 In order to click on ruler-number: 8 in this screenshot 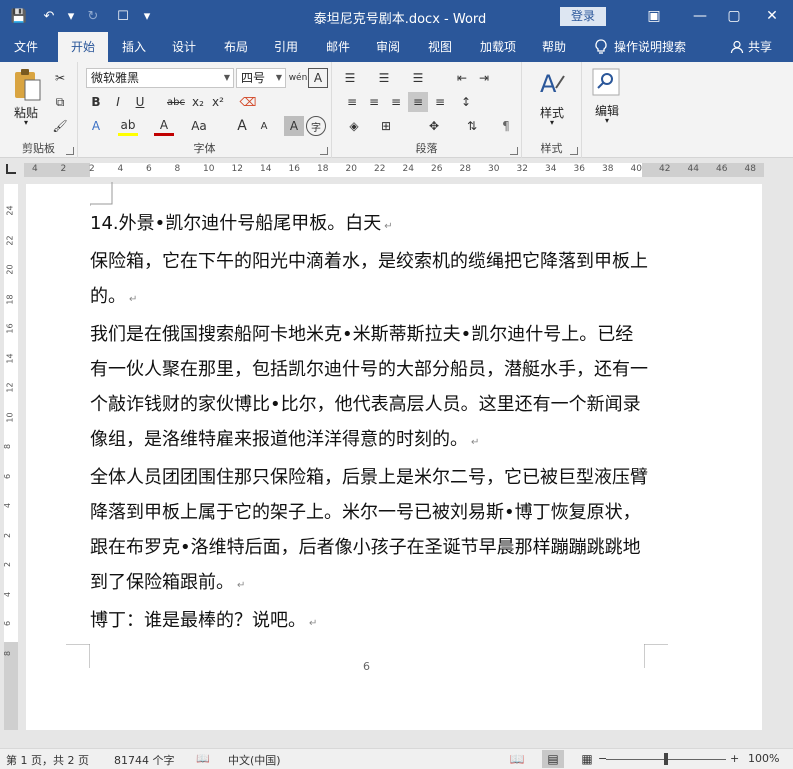, I will do `click(177, 169)`.